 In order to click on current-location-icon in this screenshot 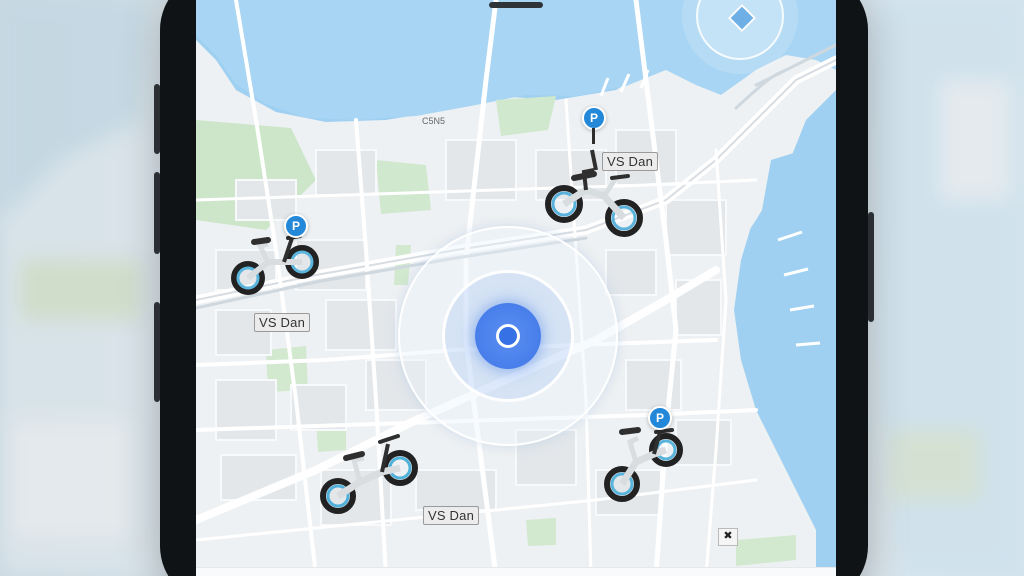, I will do `click(508, 336)`.